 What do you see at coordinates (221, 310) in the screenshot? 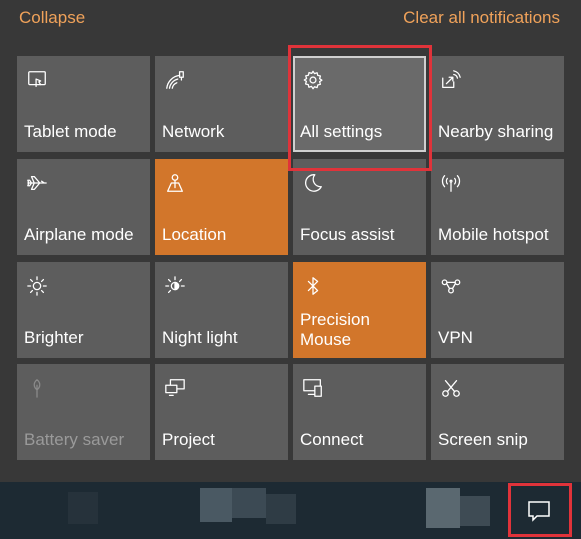
I see `tile-night-light: Night light` at bounding box center [221, 310].